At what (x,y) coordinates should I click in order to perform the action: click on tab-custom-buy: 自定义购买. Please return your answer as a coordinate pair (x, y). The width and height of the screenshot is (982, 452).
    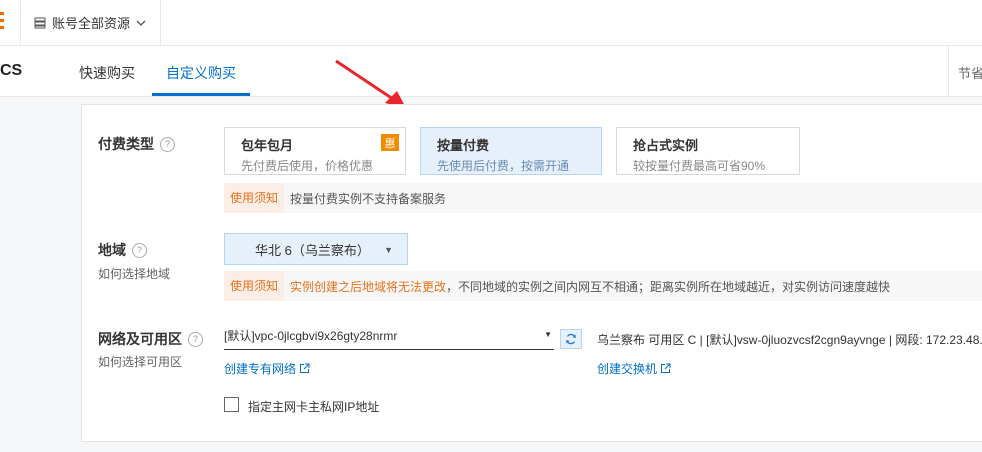
    Looking at the image, I should click on (201, 73).